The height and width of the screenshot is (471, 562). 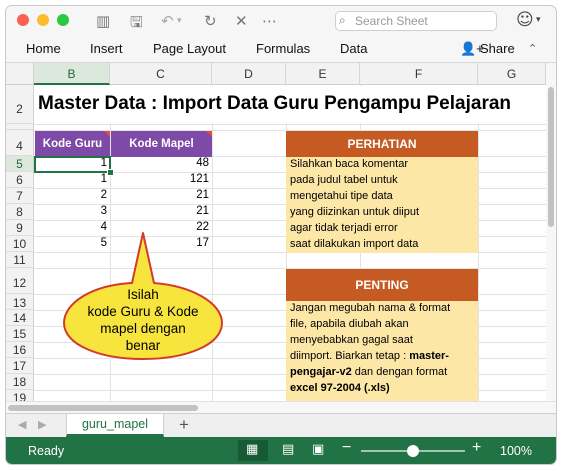 What do you see at coordinates (20, 318) in the screenshot?
I see `row-header-14: 14` at bounding box center [20, 318].